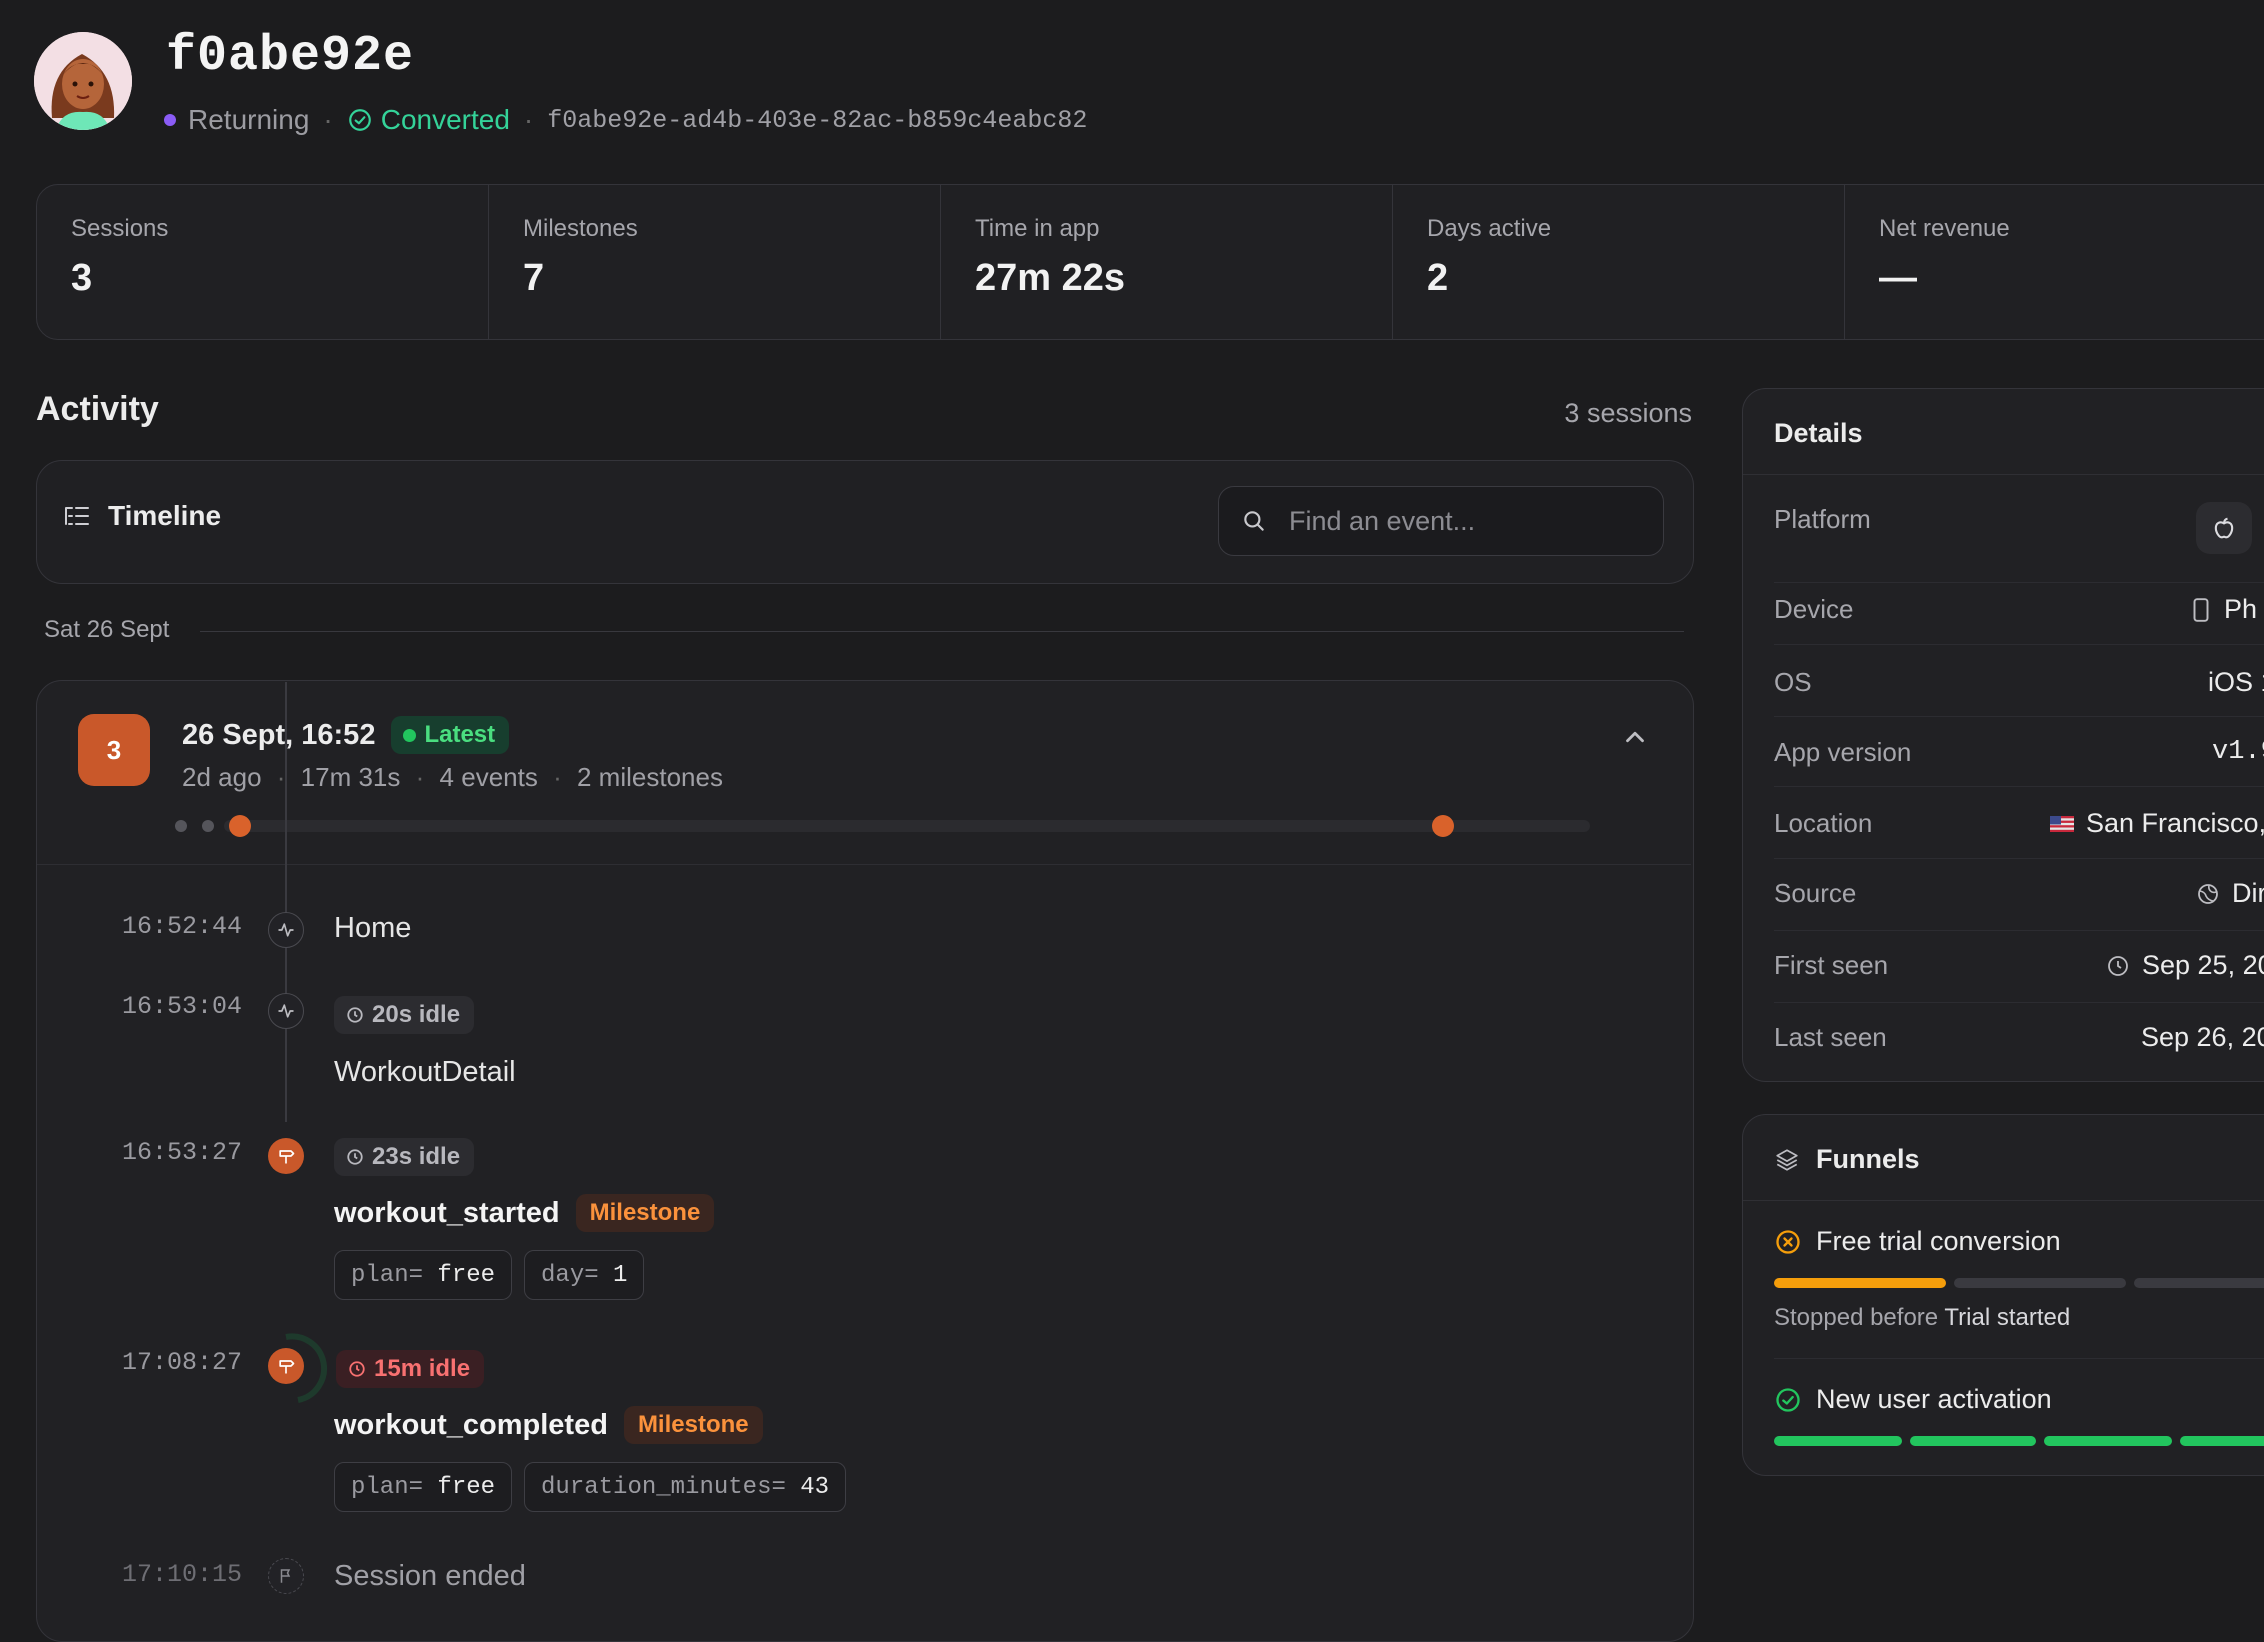 The height and width of the screenshot is (1642, 2264). I want to click on timeline-label: Timeline, so click(165, 515).